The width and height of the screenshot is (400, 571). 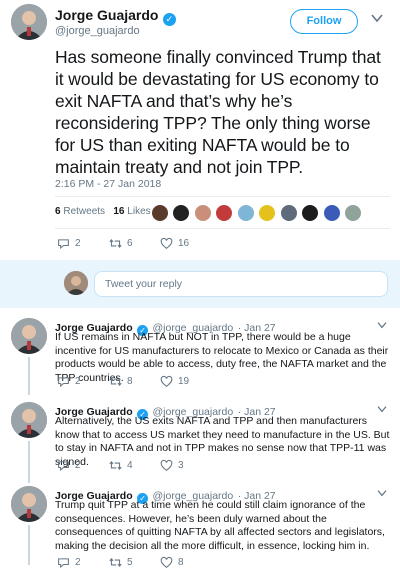 What do you see at coordinates (169, 19) in the screenshot?
I see `verified-badge-icon: ✓` at bounding box center [169, 19].